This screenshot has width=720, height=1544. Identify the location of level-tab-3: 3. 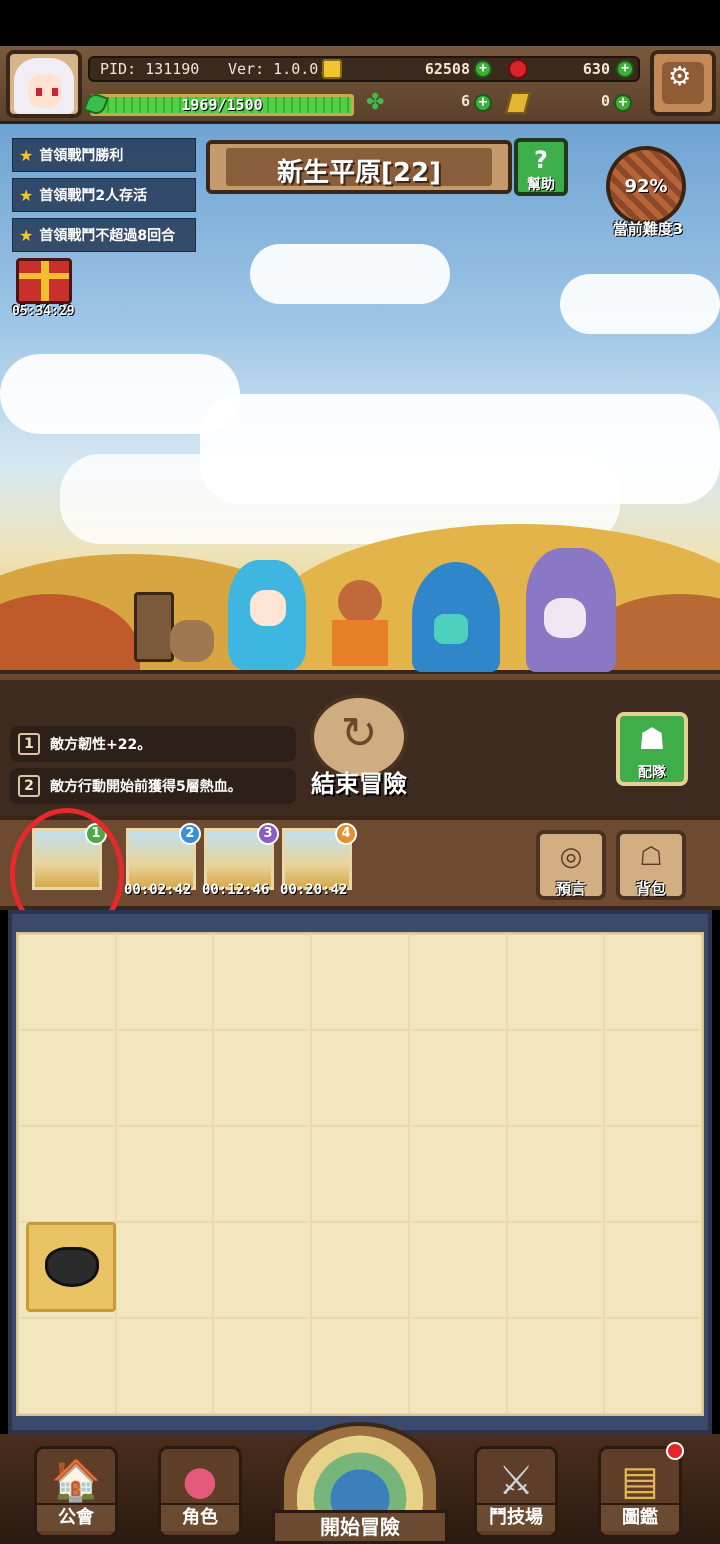
(241, 856).